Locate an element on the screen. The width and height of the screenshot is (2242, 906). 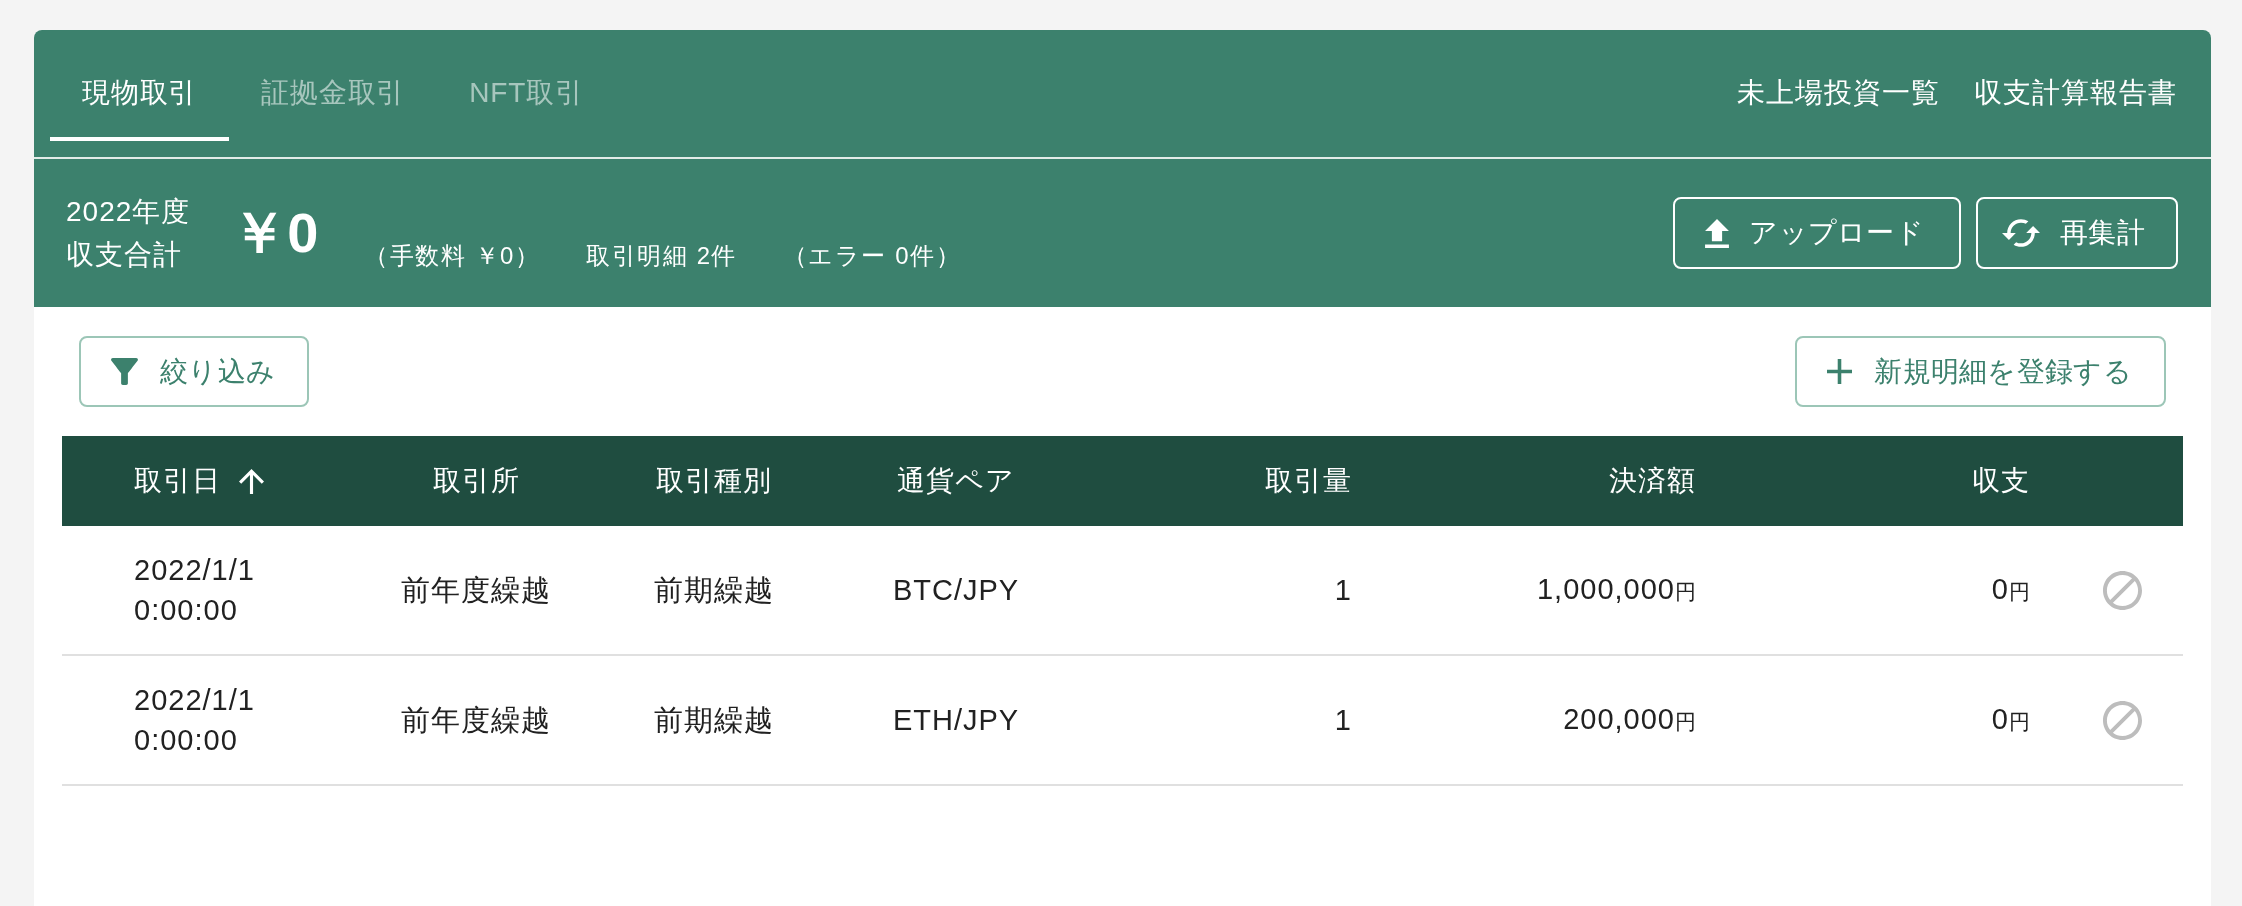
amount-cell-text: 1,000,000円 is located at coordinates (1616, 589).